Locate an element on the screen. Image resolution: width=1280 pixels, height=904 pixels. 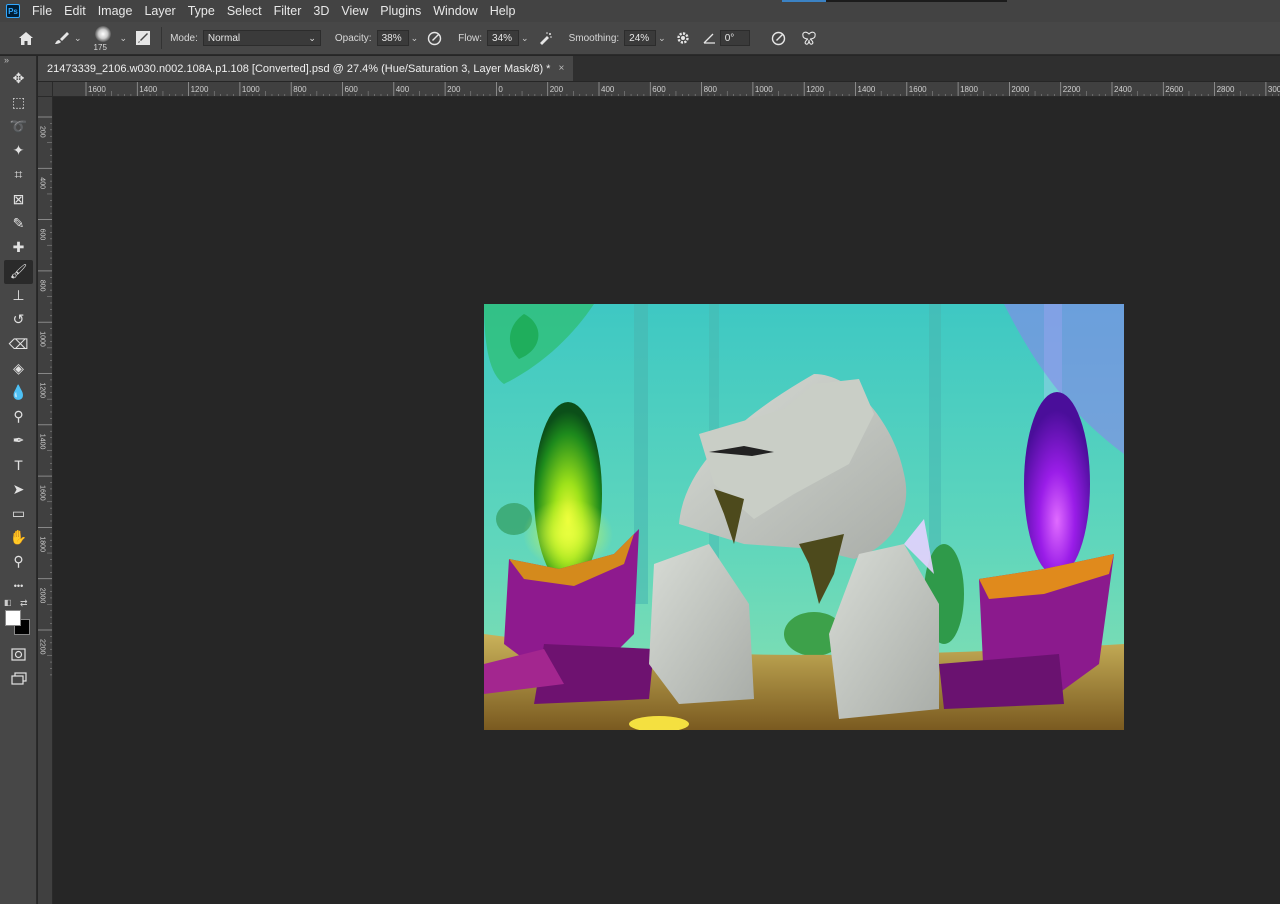
more-tools: ••• is located at coordinates (18, 586).